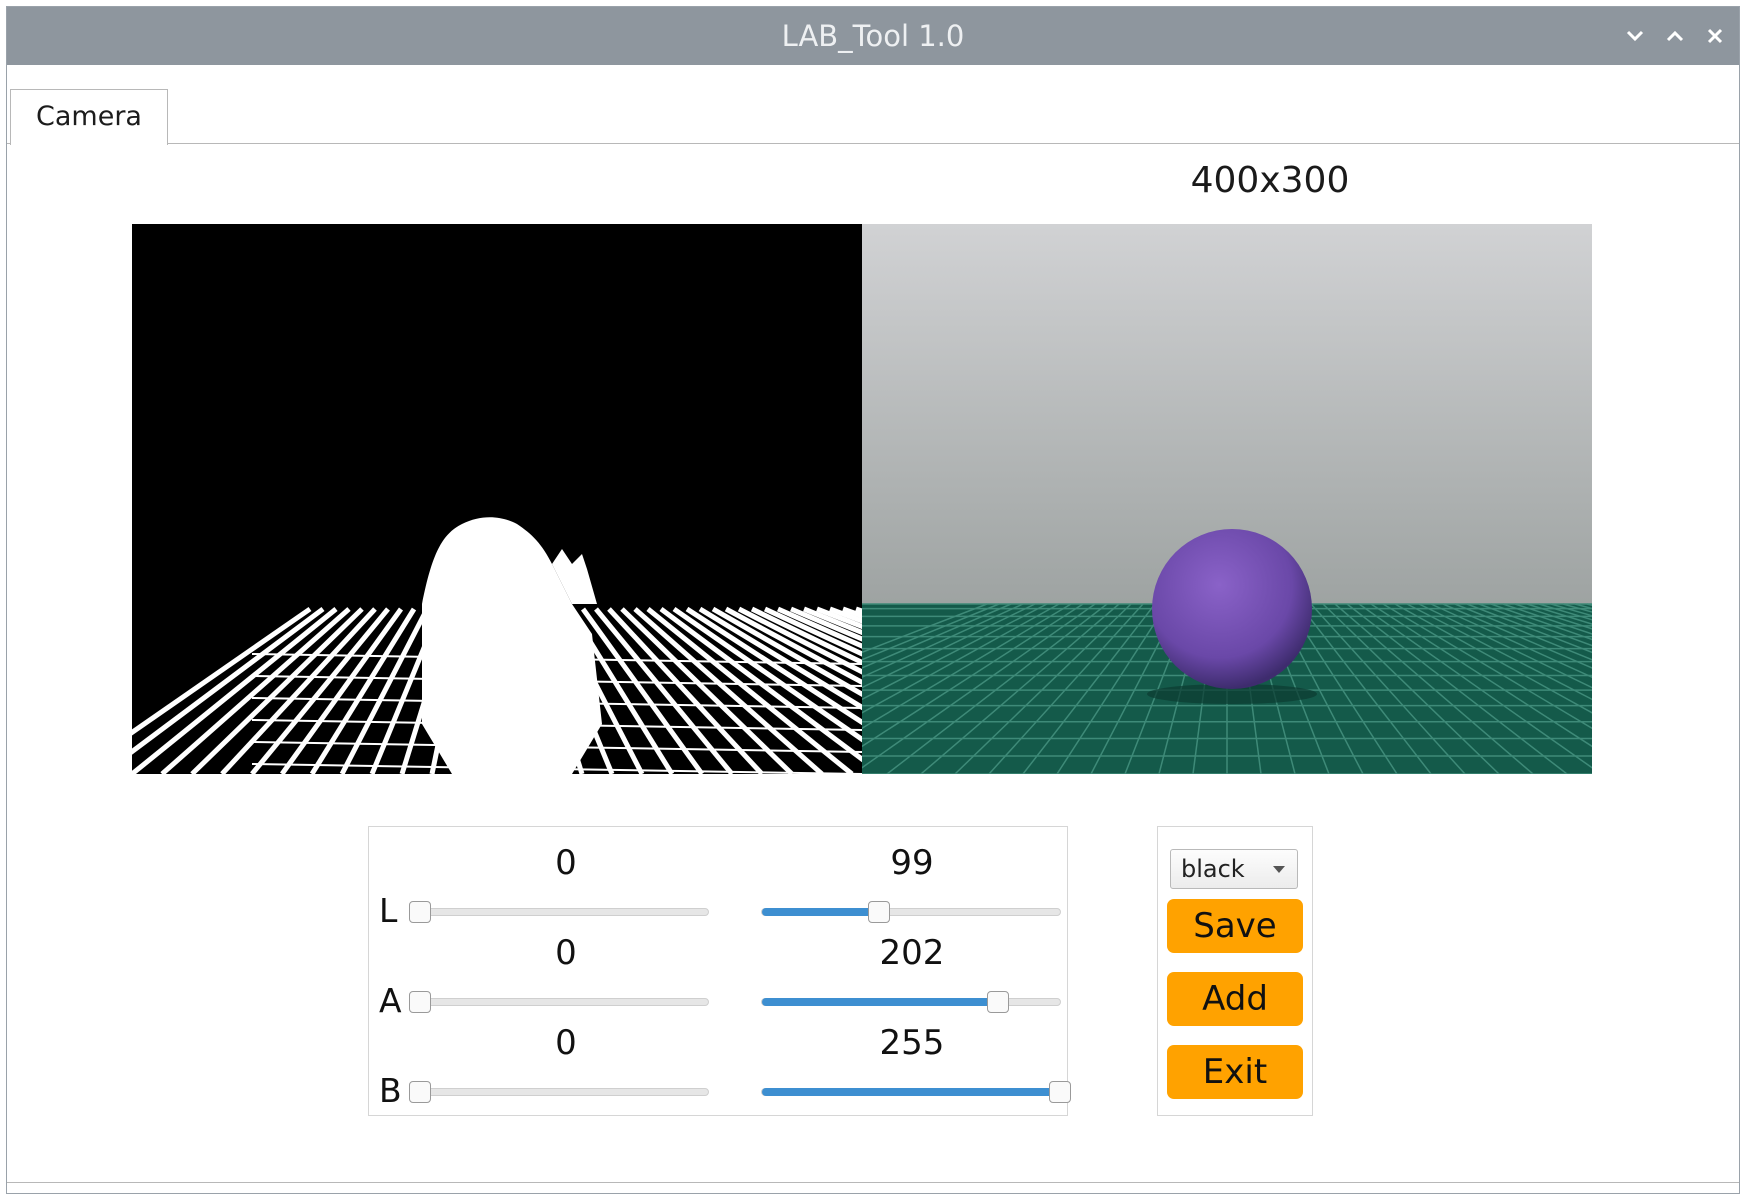 The width and height of the screenshot is (1746, 1200). What do you see at coordinates (912, 1043) in the screenshot?
I see `b-max-value: 255` at bounding box center [912, 1043].